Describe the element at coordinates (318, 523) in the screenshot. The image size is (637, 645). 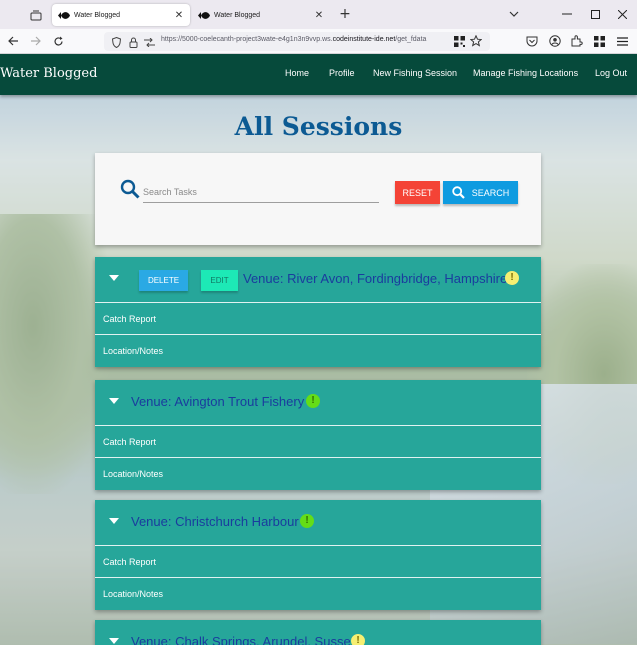
I see `session-header: Venue: Christchurch Harbour !` at that location.